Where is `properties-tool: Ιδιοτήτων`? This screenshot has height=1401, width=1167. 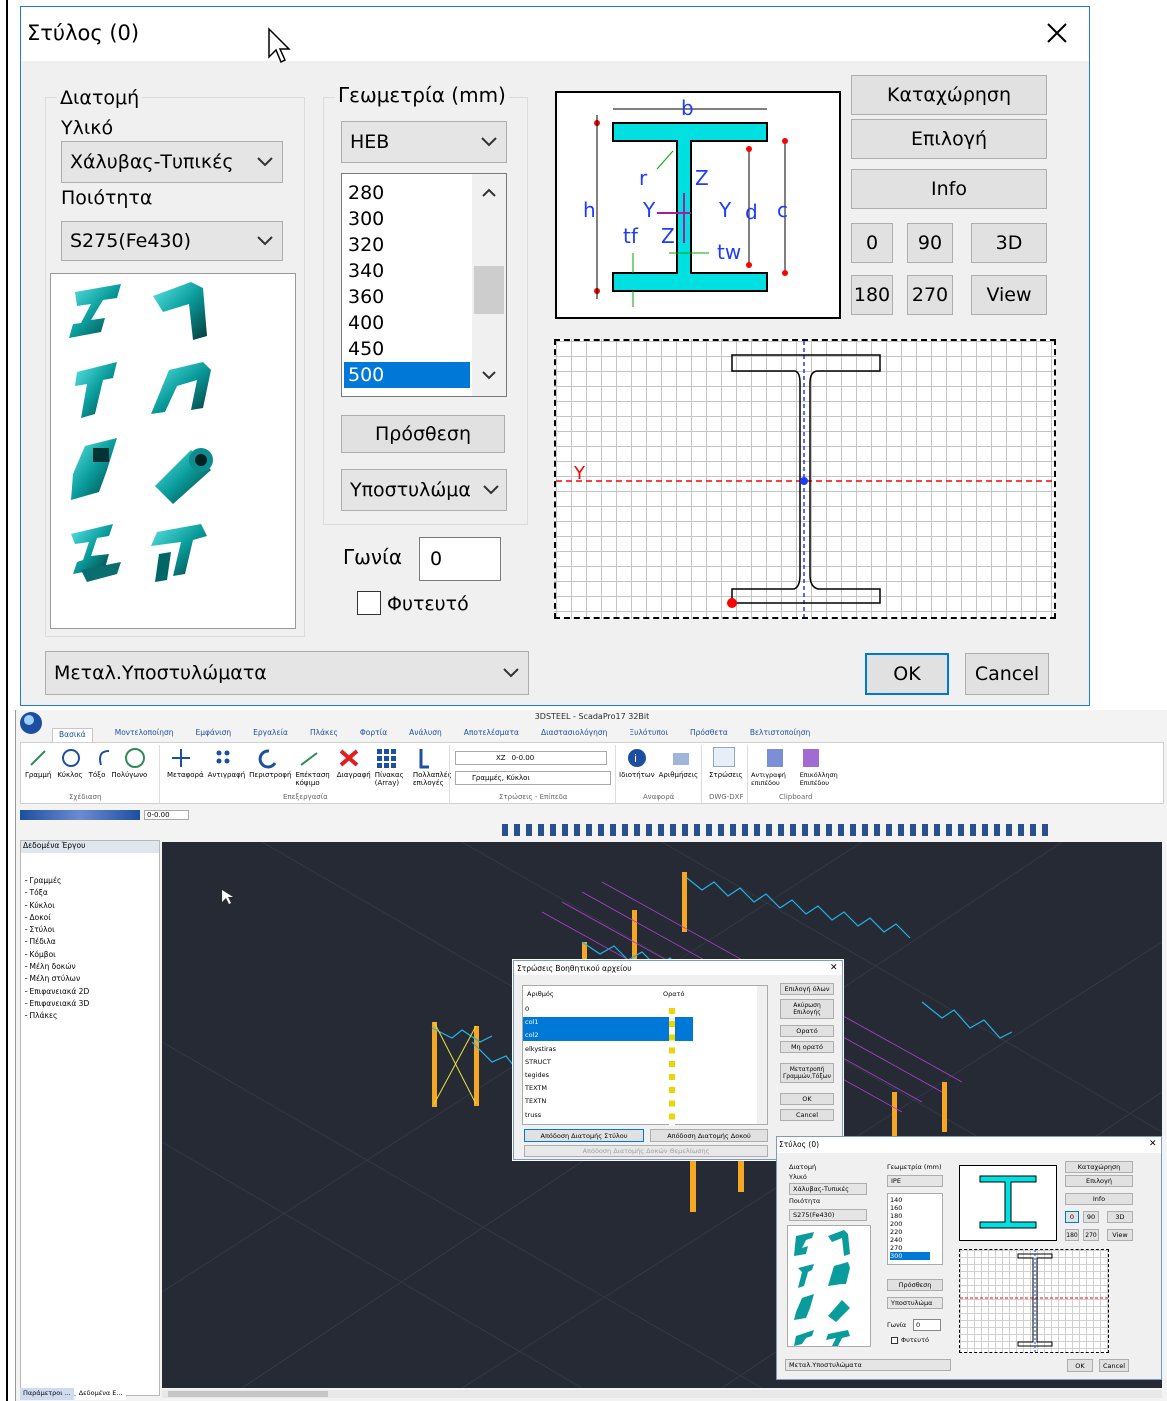
properties-tool: Ιδιοτήτων is located at coordinates (637, 775).